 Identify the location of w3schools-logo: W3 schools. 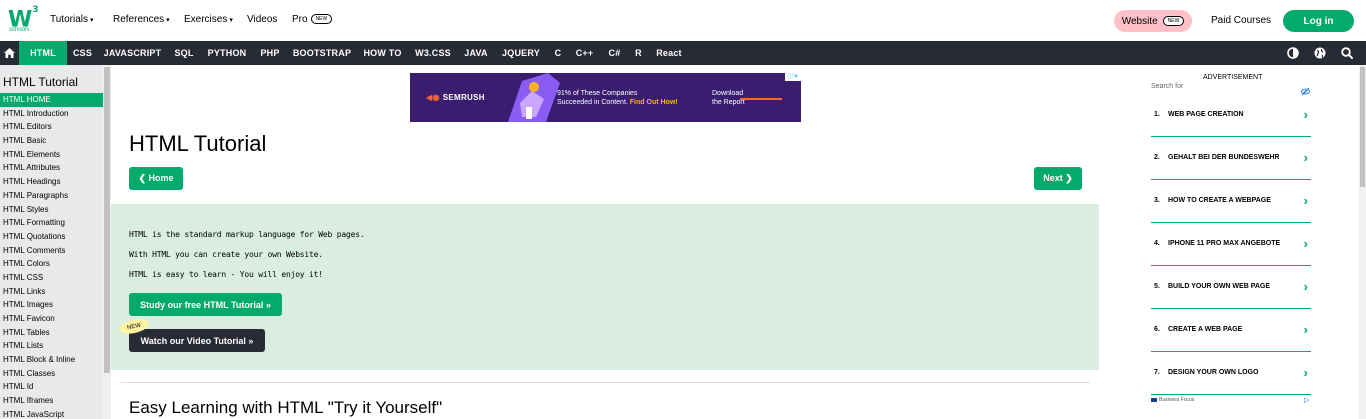
(23, 19).